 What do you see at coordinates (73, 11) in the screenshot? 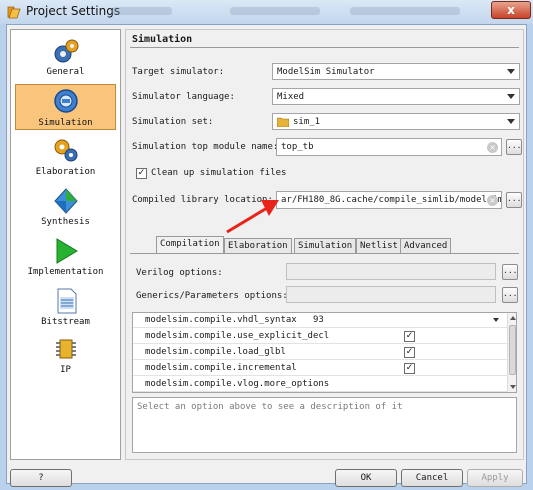
I see `window-title: Project Settings` at bounding box center [73, 11].